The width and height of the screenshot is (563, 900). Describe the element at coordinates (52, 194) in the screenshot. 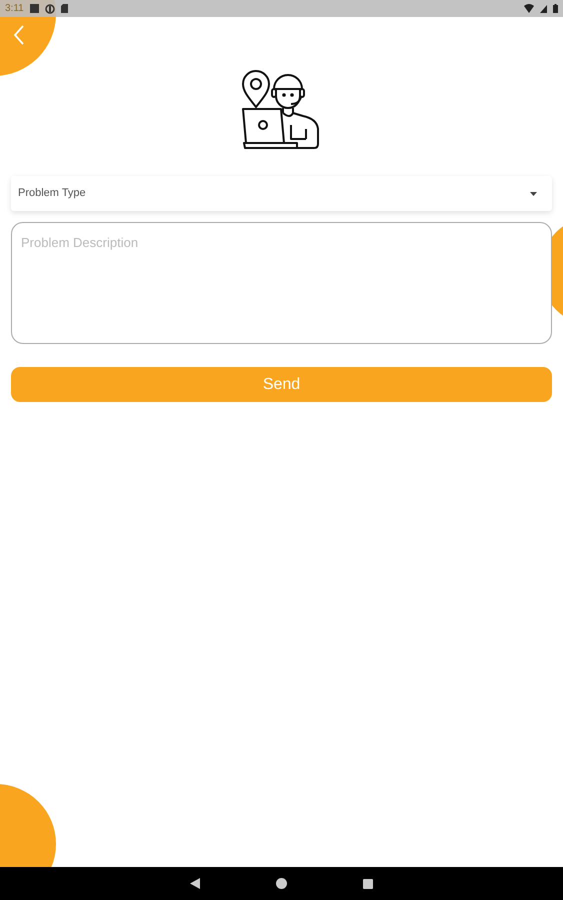

I see `dropdown-placeholder: Problem Type` at that location.